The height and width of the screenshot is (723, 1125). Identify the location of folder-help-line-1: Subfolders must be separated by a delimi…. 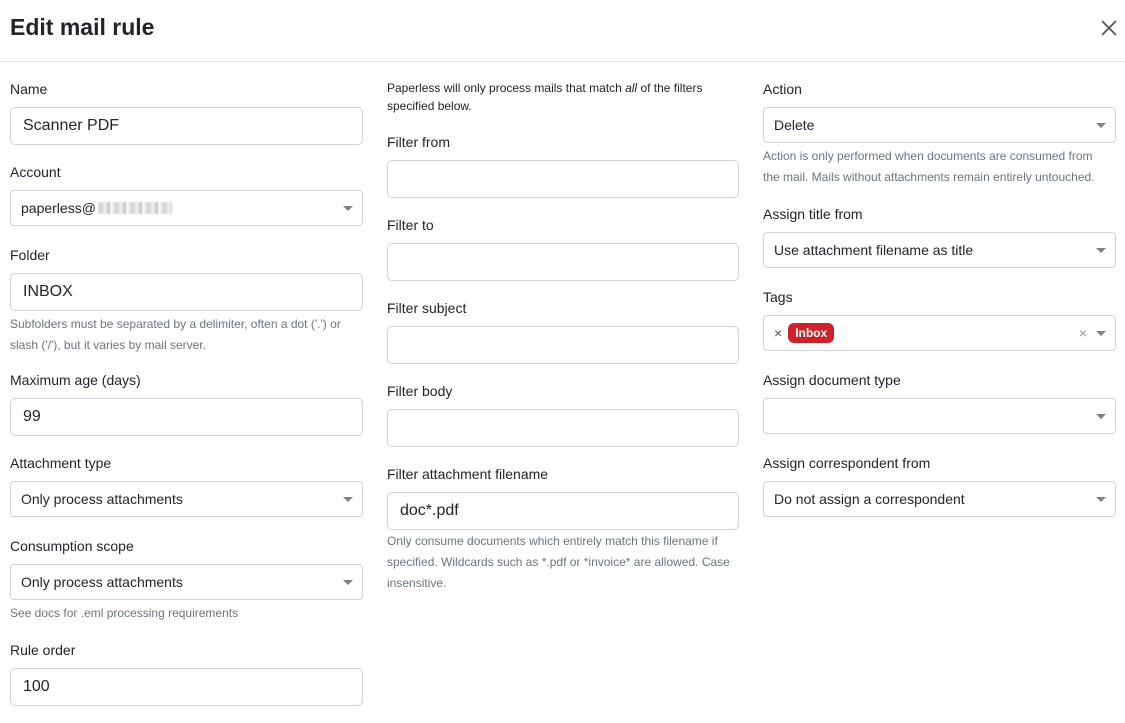
(175, 324).